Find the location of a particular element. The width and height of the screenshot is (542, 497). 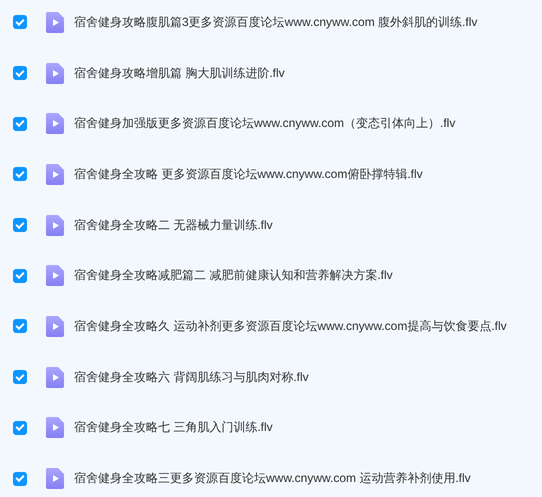

file-name: 宿舍健身全攻略二 无器械力量训练.flv is located at coordinates (173, 225).